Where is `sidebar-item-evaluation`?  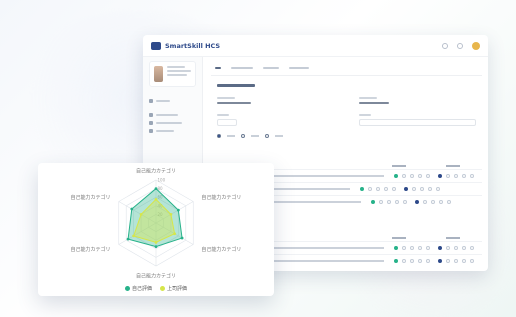 sidebar-item-evaluation is located at coordinates (172, 123).